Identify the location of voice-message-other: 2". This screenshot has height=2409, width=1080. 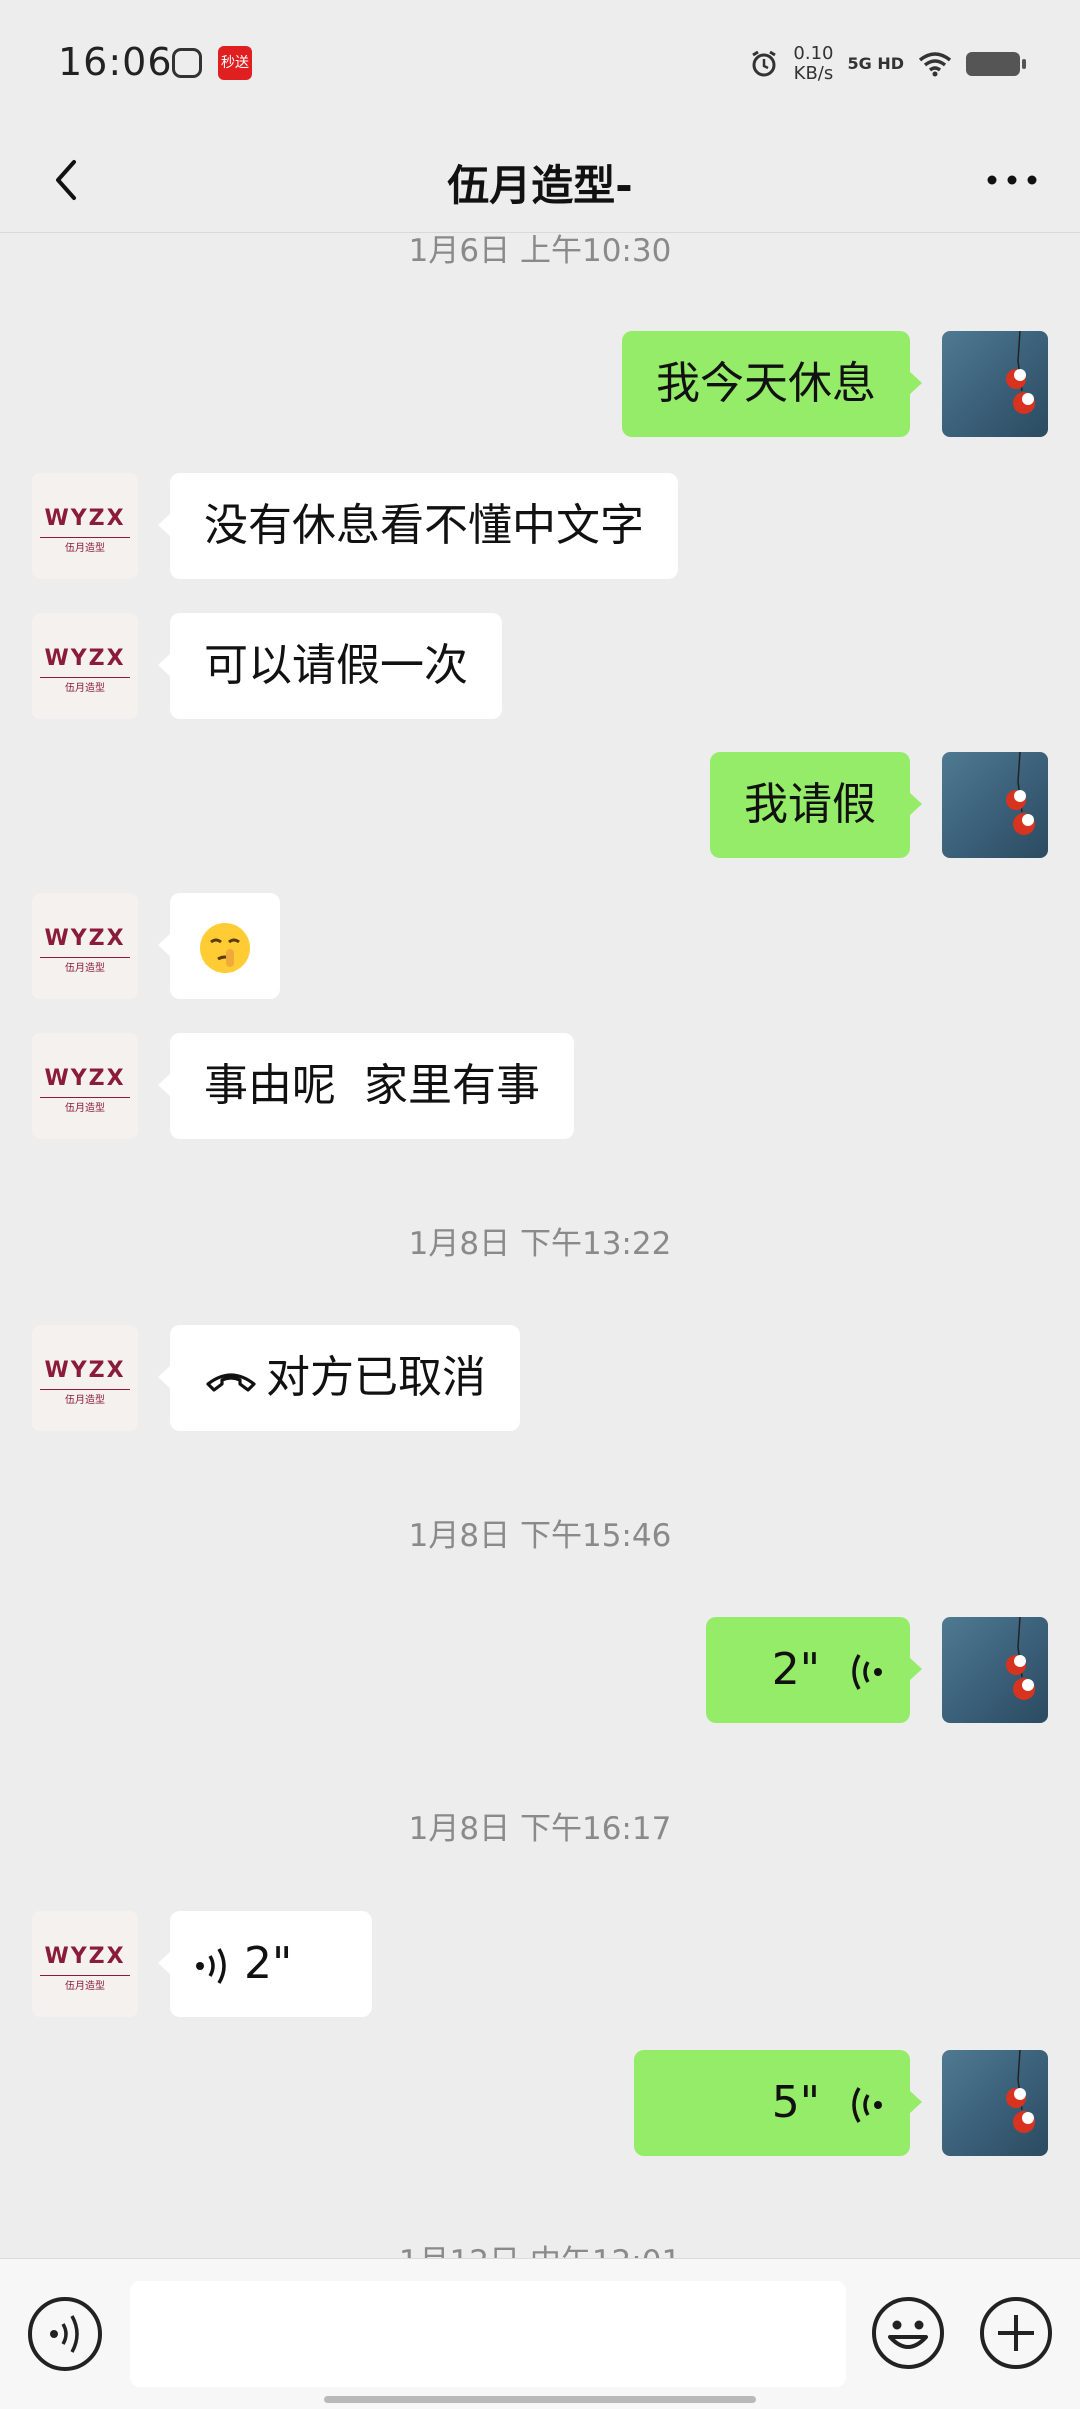
(265, 1964).